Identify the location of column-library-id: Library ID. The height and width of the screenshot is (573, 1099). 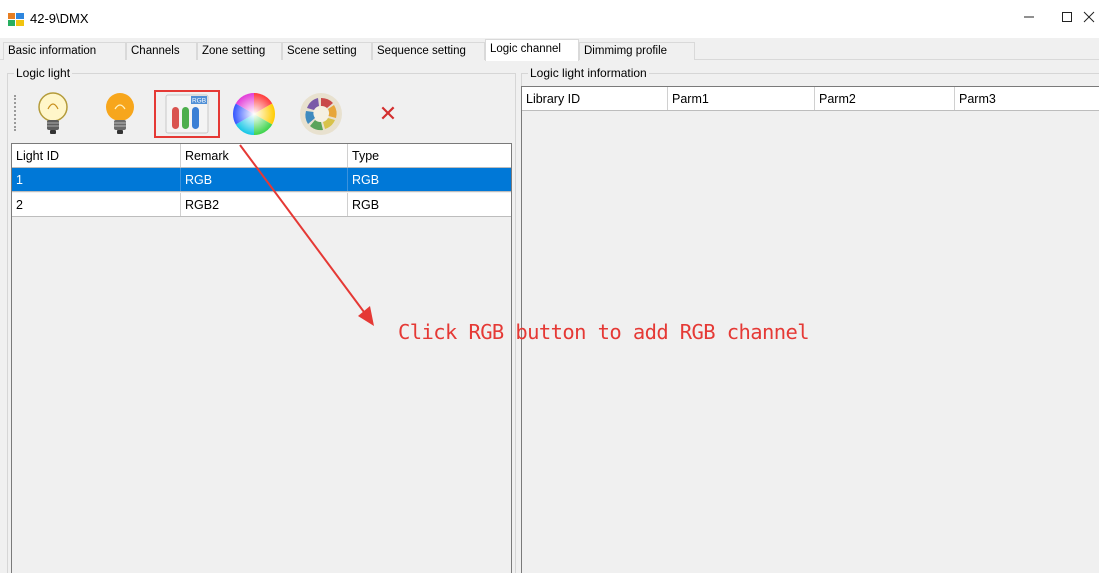
(595, 98).